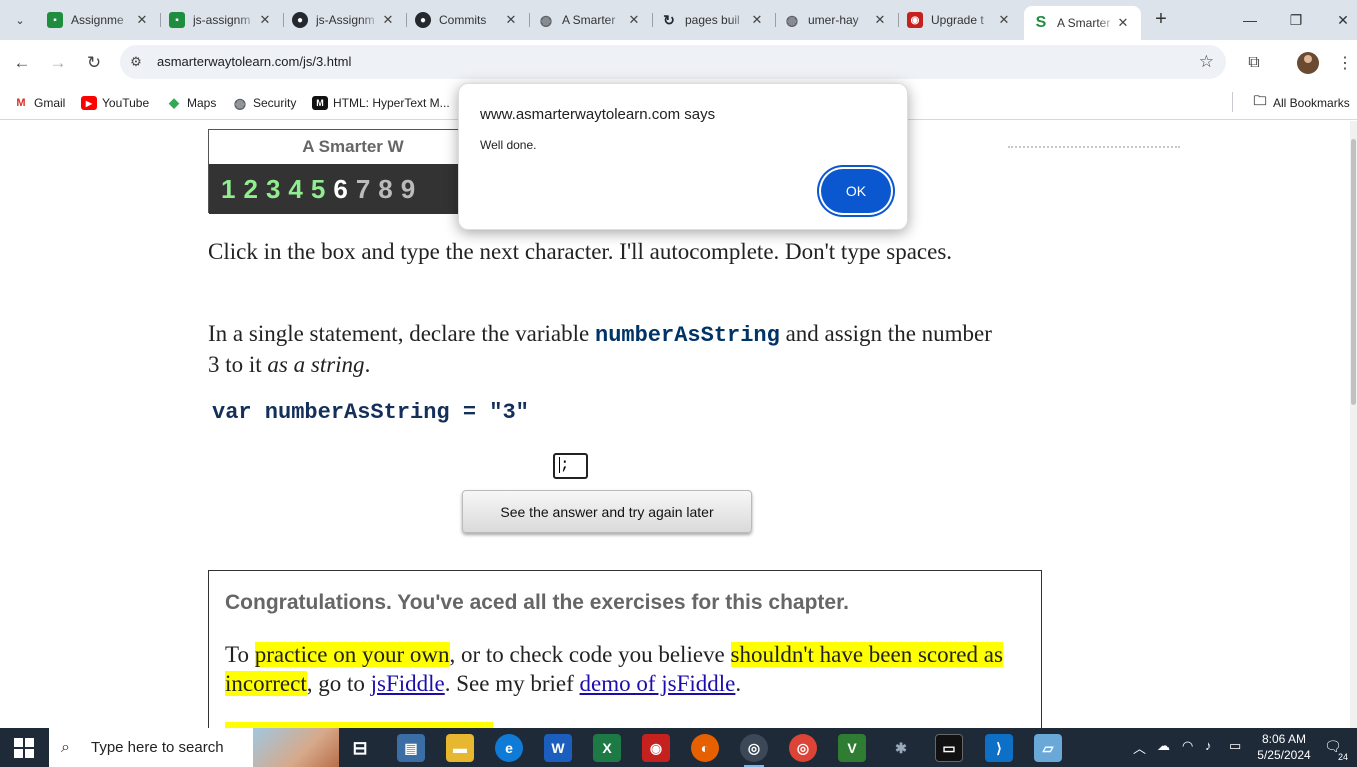 The image size is (1357, 767). What do you see at coordinates (460, 748) in the screenshot?
I see `file-explorer-icon: ▬` at bounding box center [460, 748].